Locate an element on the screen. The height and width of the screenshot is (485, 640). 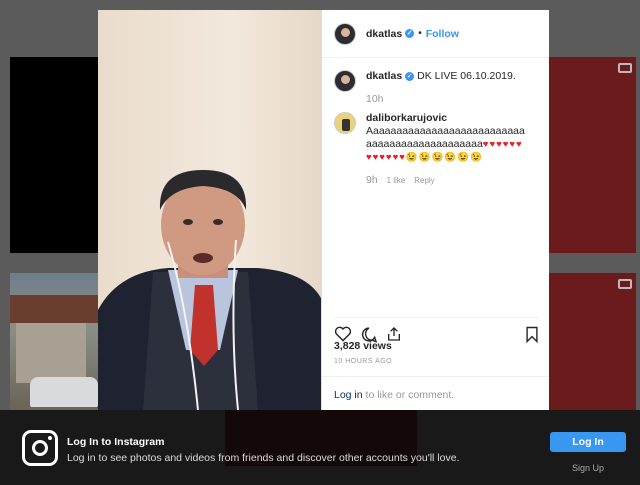
action-bar is located at coordinates (436, 330).